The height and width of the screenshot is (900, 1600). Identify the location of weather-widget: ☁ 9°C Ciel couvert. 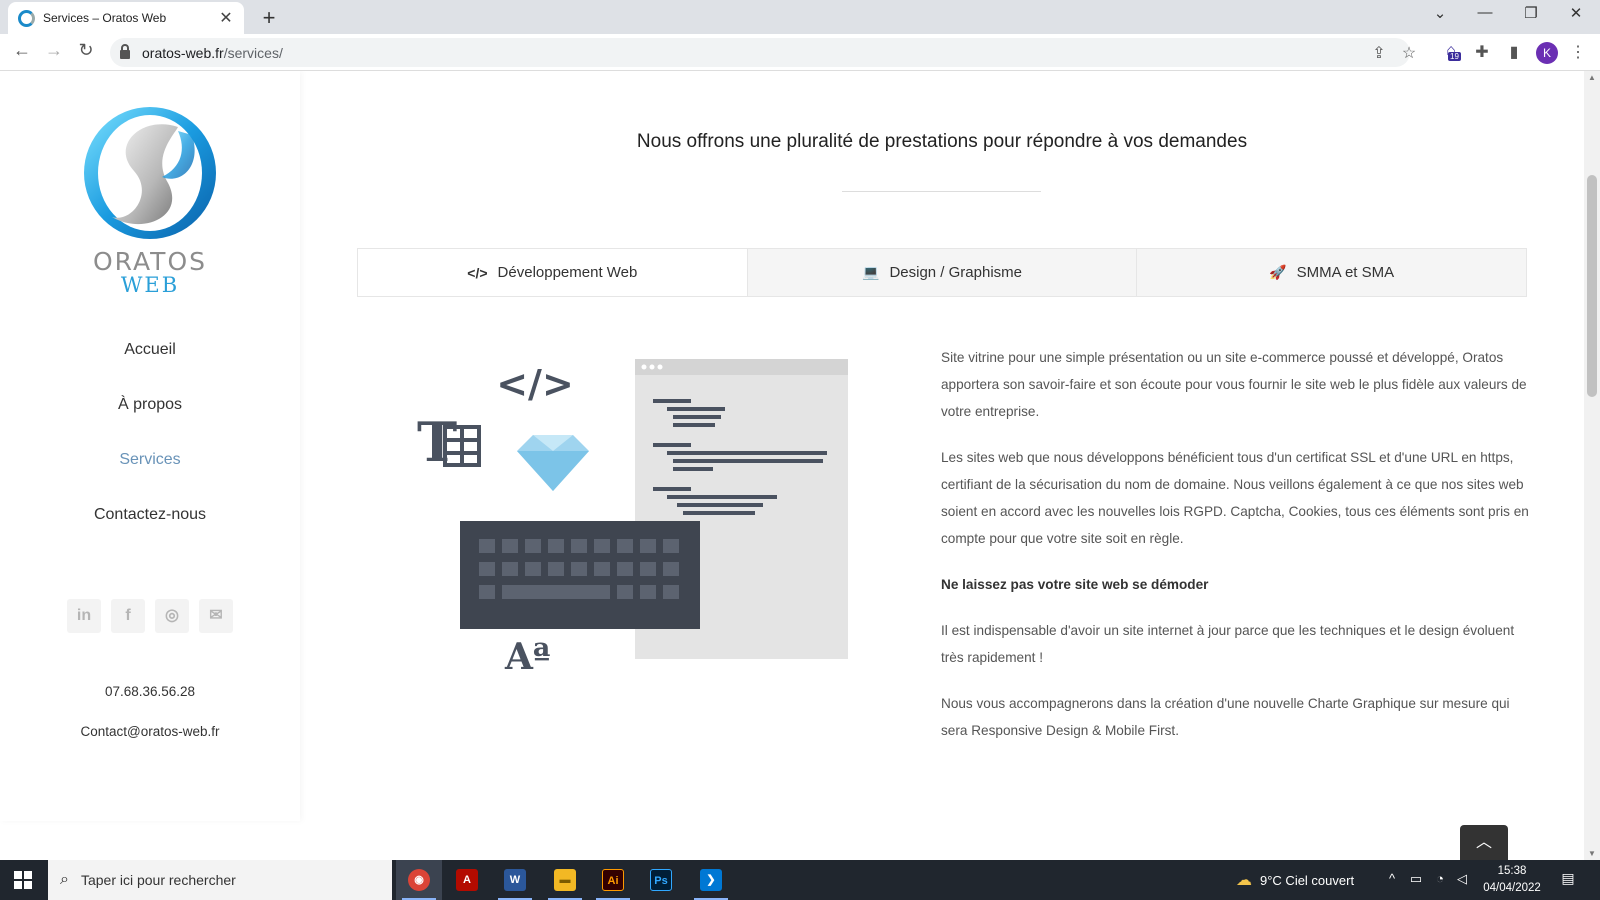
(1295, 880).